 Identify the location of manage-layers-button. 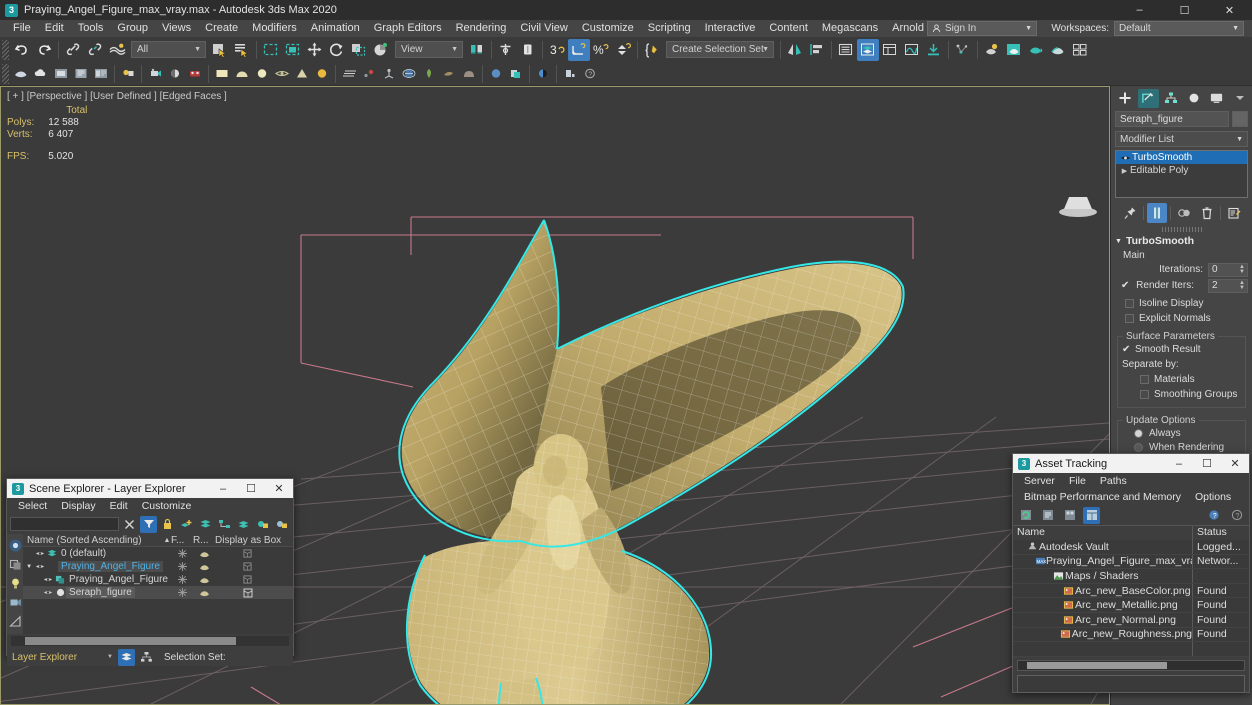
(868, 49).